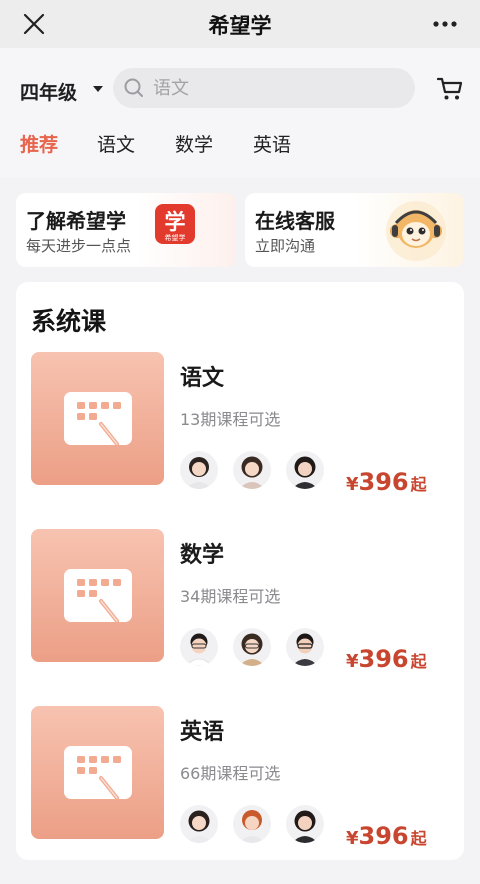 The width and height of the screenshot is (480, 884). What do you see at coordinates (116, 143) in the screenshot?
I see `tab-chinese: 语文` at bounding box center [116, 143].